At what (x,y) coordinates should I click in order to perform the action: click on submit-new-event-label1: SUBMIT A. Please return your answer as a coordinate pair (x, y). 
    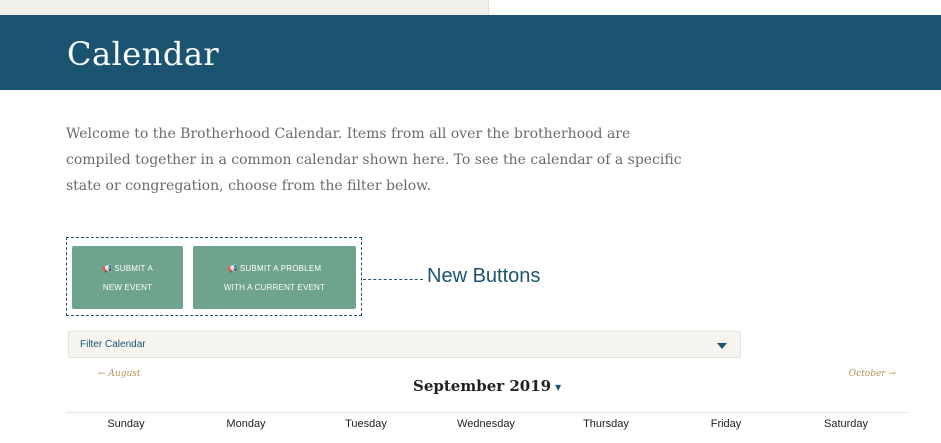
    Looking at the image, I should click on (133, 268).